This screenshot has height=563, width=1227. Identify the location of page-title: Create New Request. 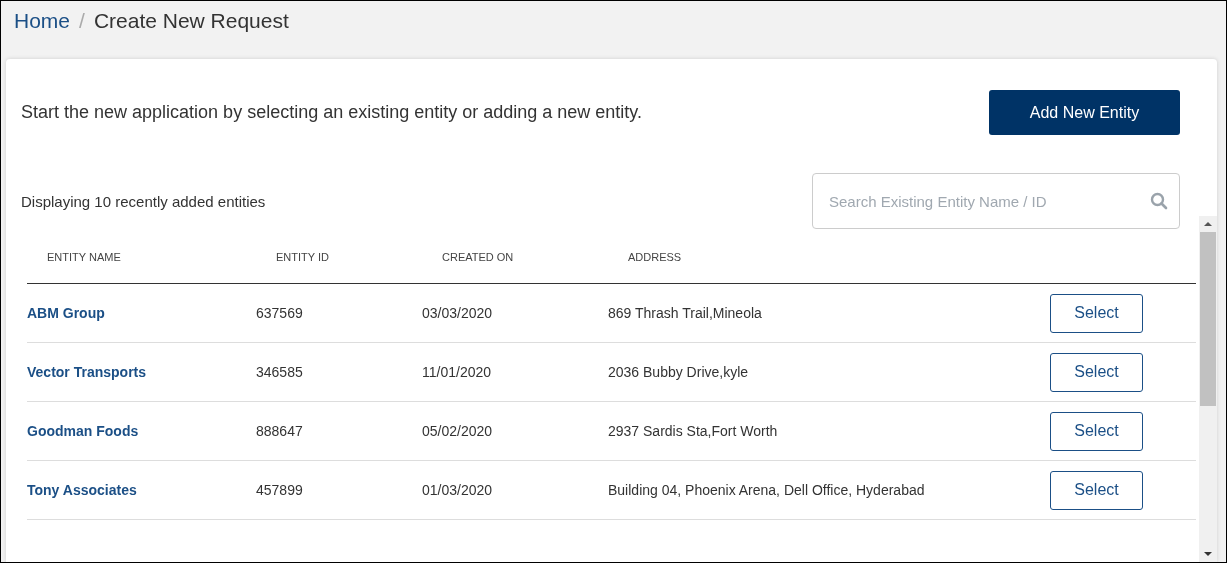
(191, 21).